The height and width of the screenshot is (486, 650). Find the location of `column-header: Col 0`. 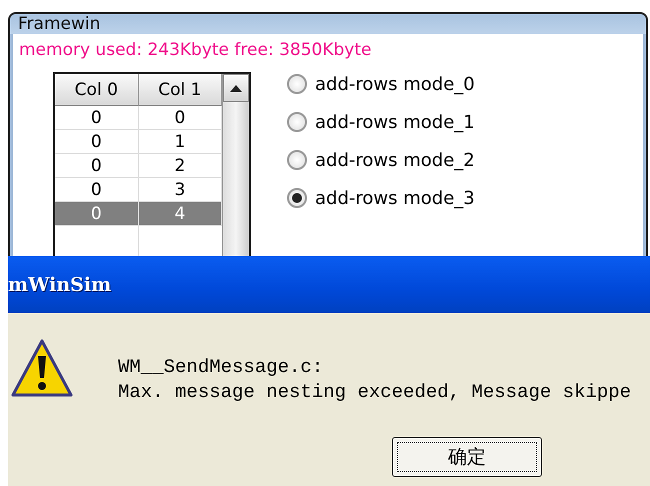

column-header: Col 0 is located at coordinates (97, 90).